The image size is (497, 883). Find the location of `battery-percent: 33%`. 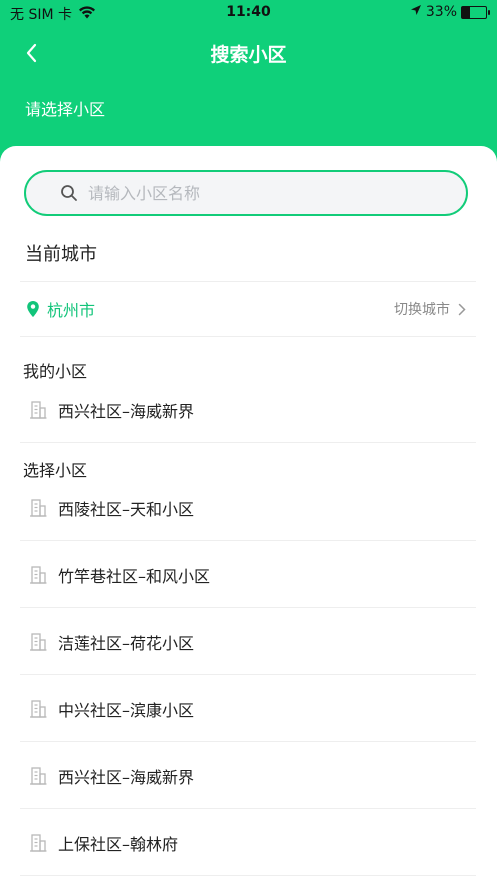

battery-percent: 33% is located at coordinates (441, 12).